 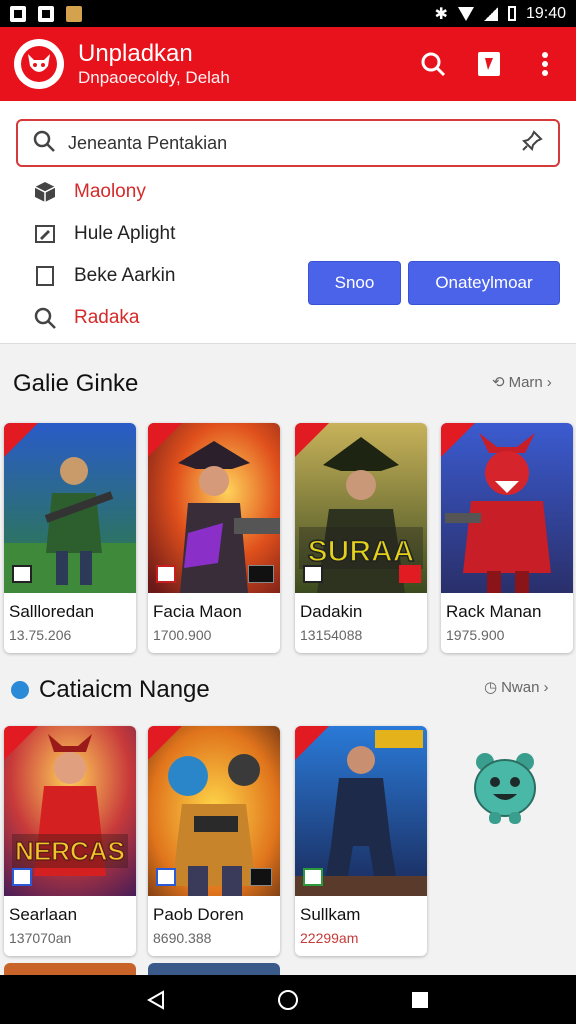 I want to click on game-cover-image: SURAA, so click(x=361, y=508).